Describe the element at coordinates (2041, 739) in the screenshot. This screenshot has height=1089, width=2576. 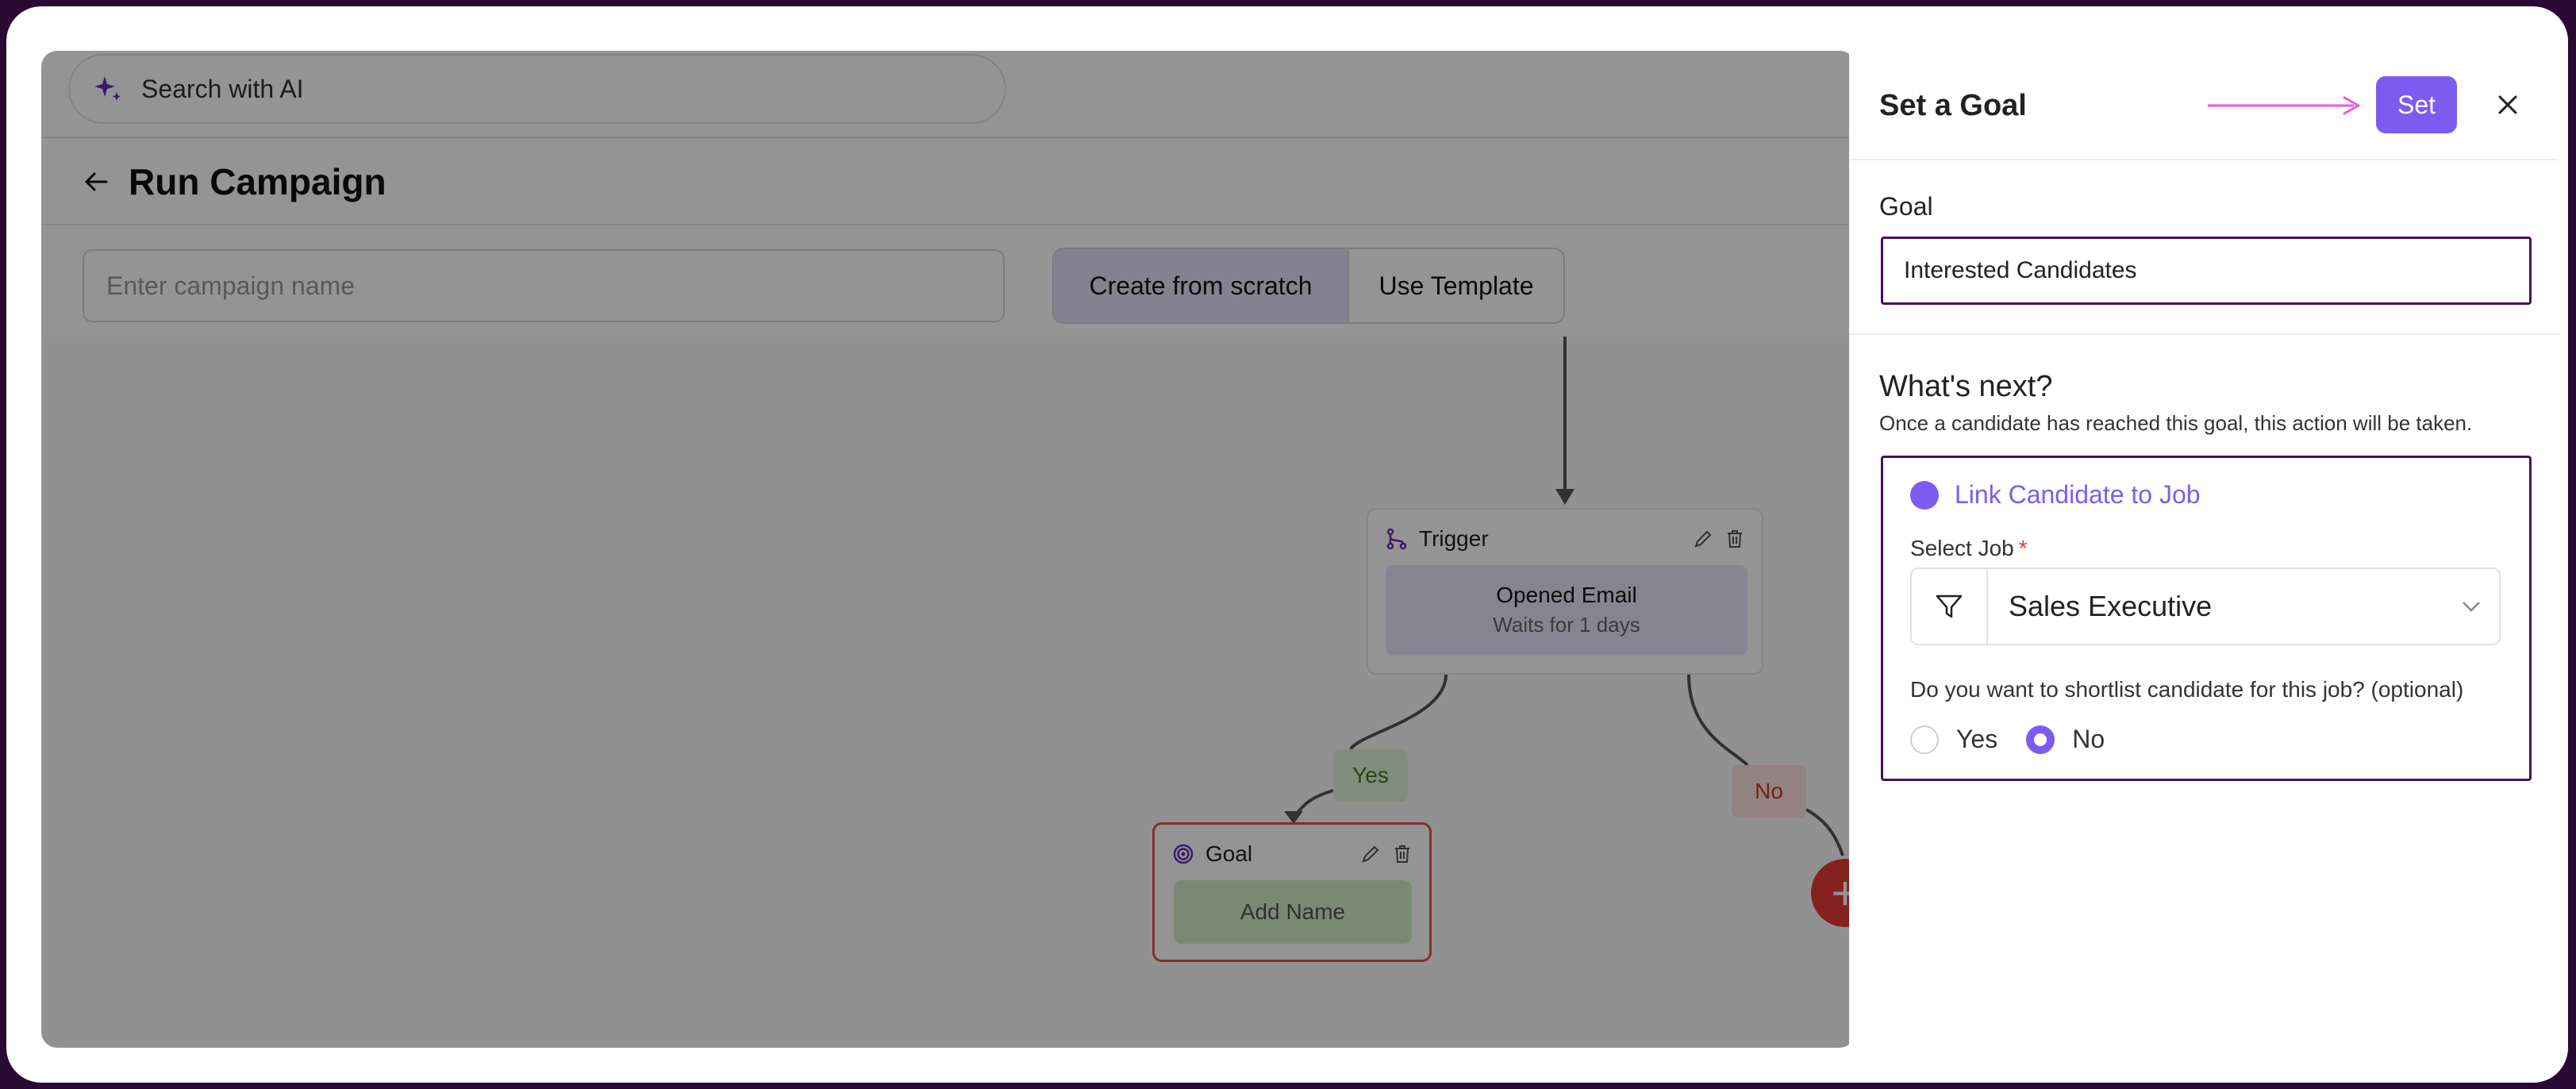
I see `shortlist-no-radio` at that location.